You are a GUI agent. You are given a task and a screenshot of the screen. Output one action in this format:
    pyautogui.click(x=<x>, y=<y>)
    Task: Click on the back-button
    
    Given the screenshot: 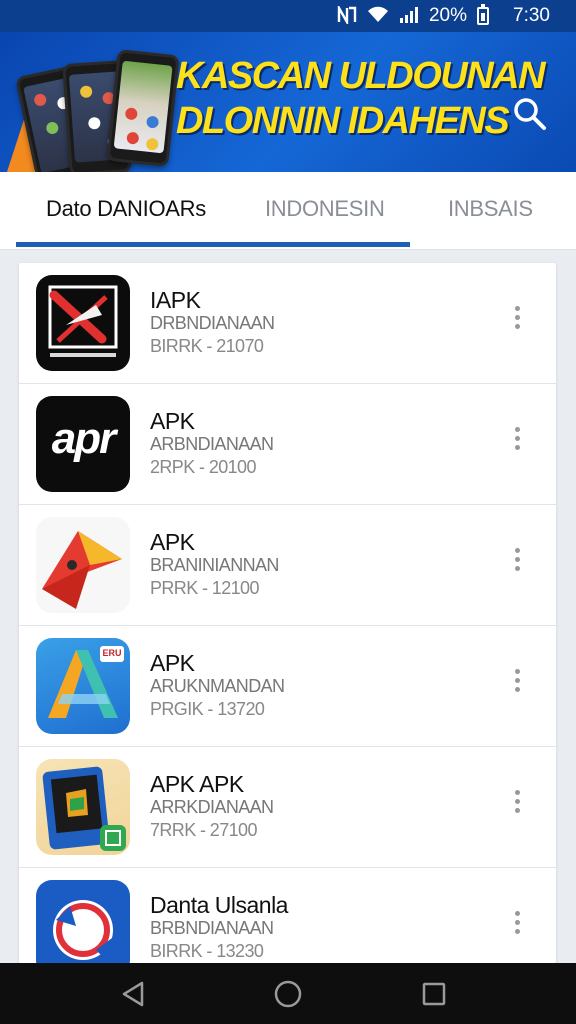 What is the action you would take?
    pyautogui.click(x=133, y=994)
    